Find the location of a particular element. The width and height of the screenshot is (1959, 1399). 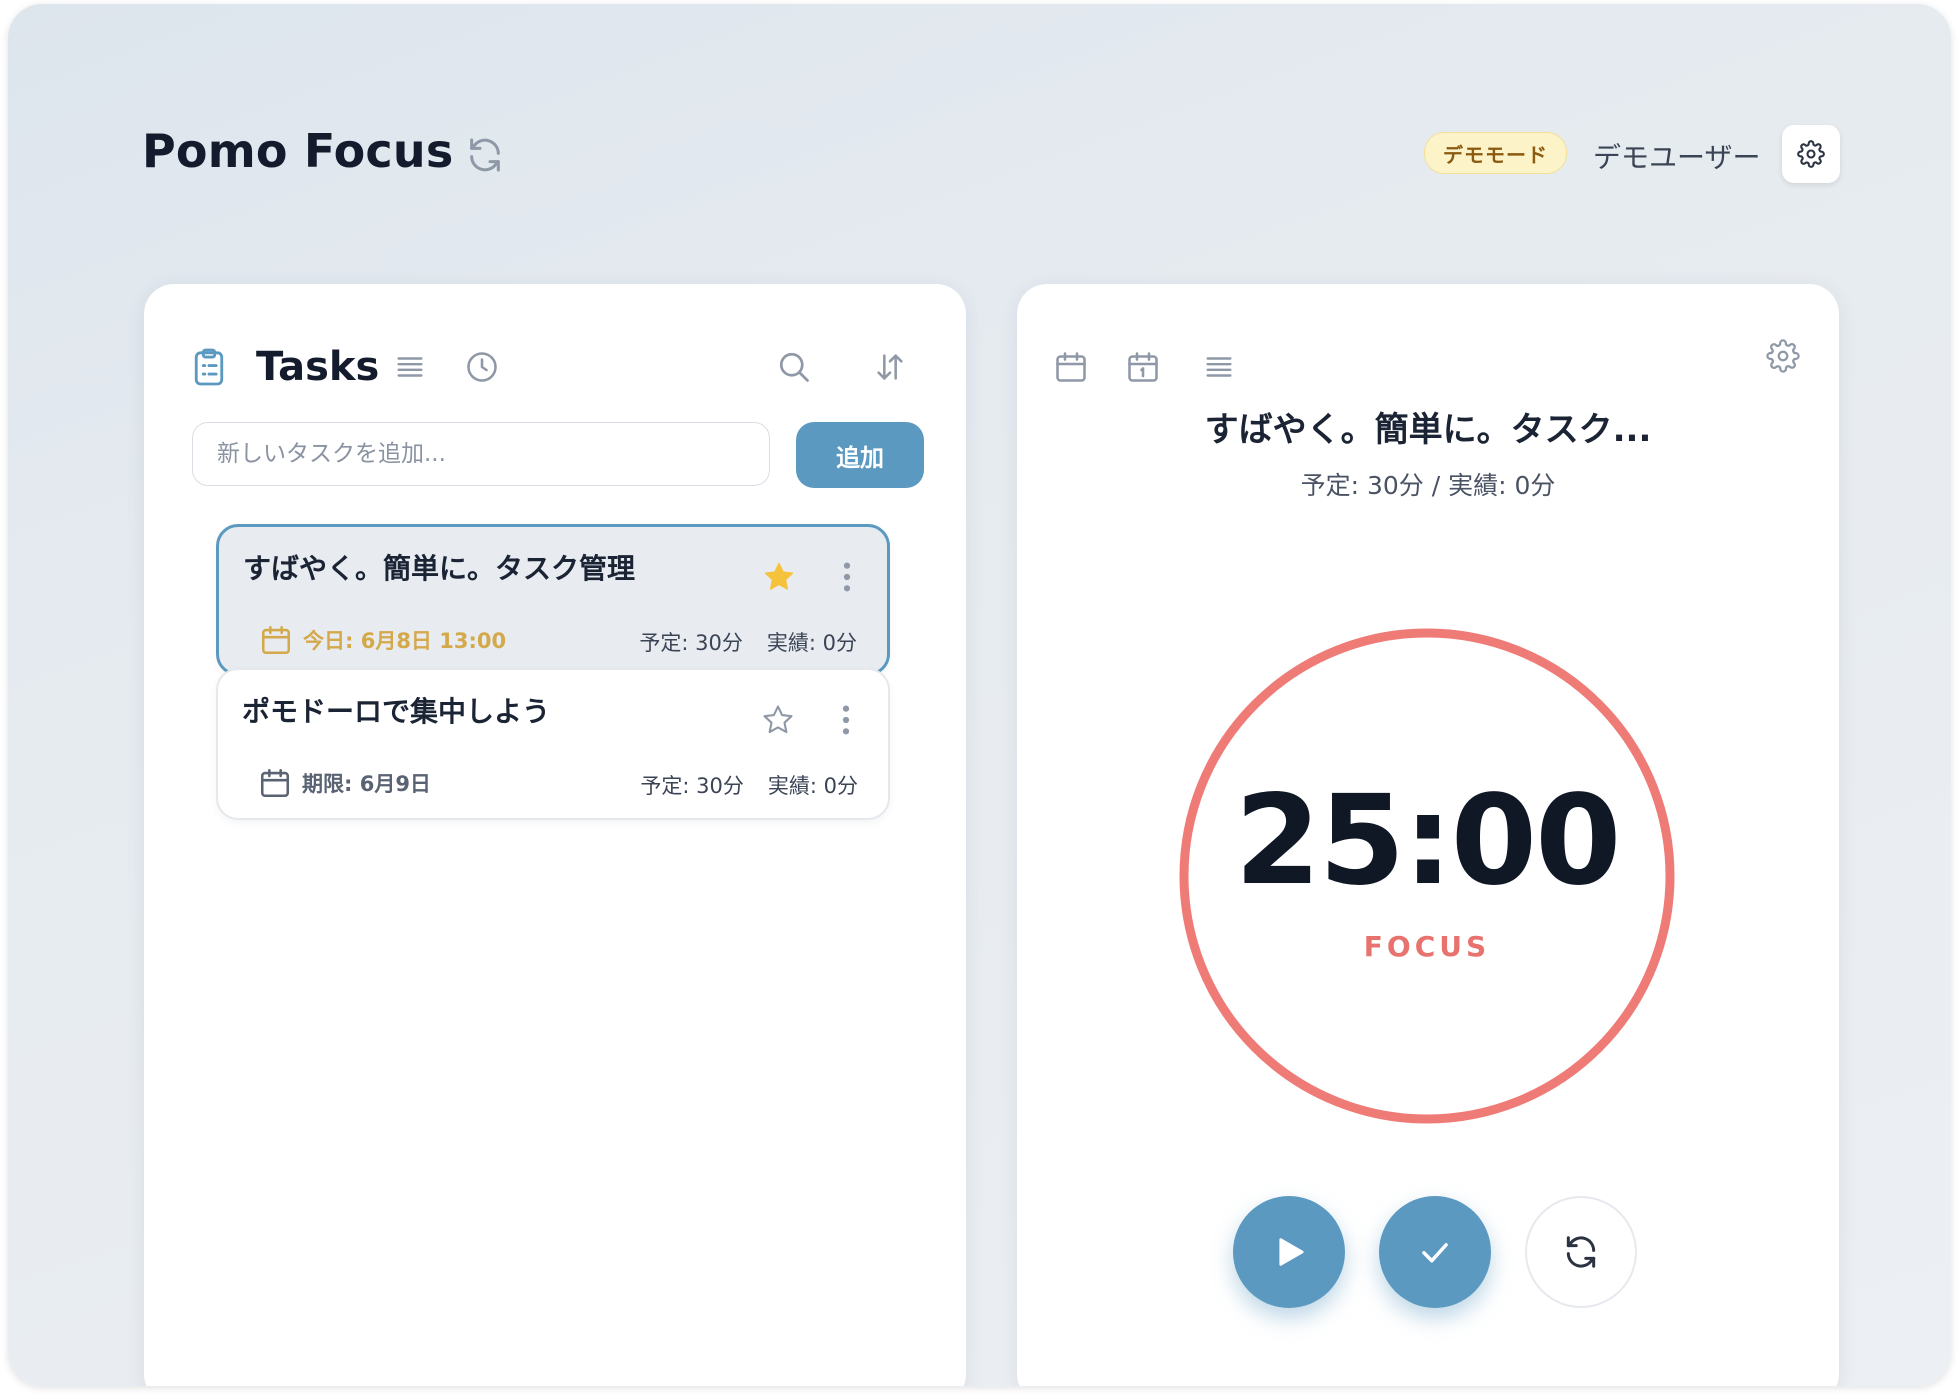

search-button is located at coordinates (794, 367).